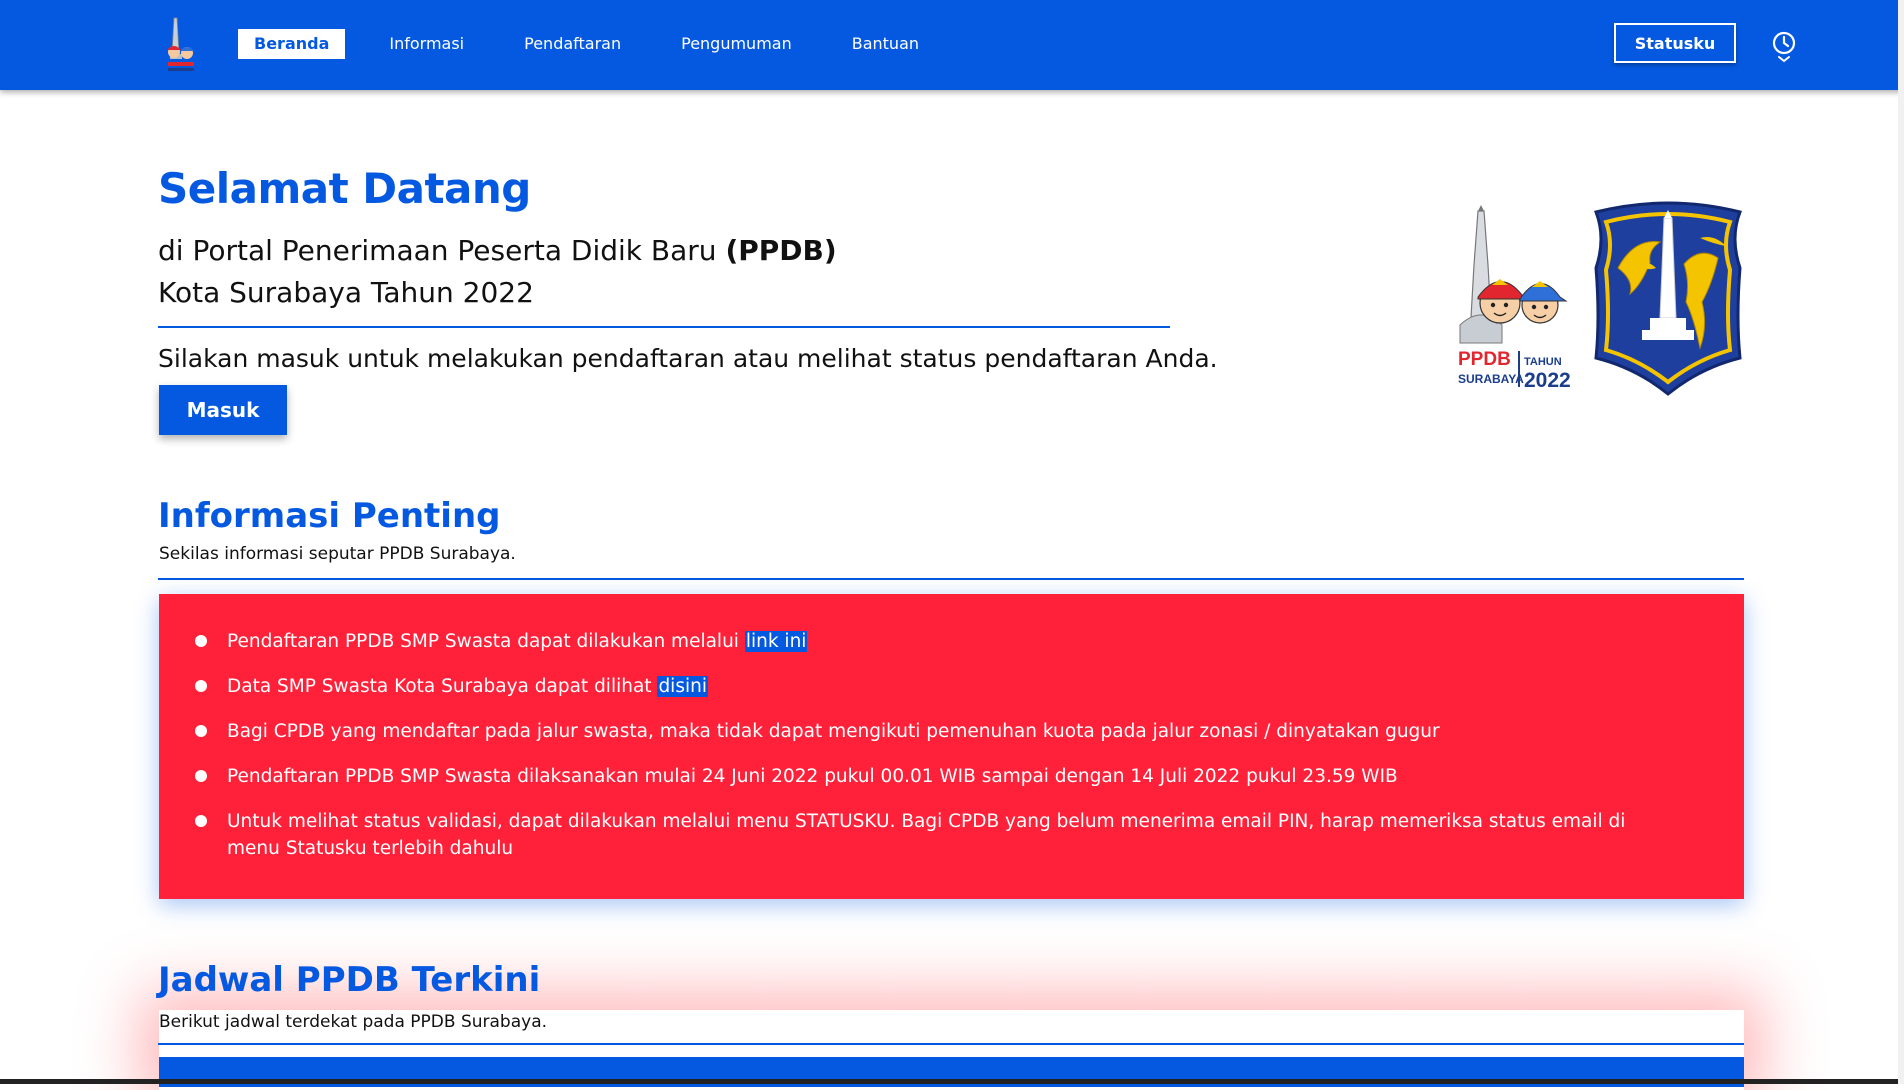 This screenshot has width=1904, height=1090. What do you see at coordinates (1491, 379) in the screenshot?
I see `logo-surabaya-text: SURABAYA` at bounding box center [1491, 379].